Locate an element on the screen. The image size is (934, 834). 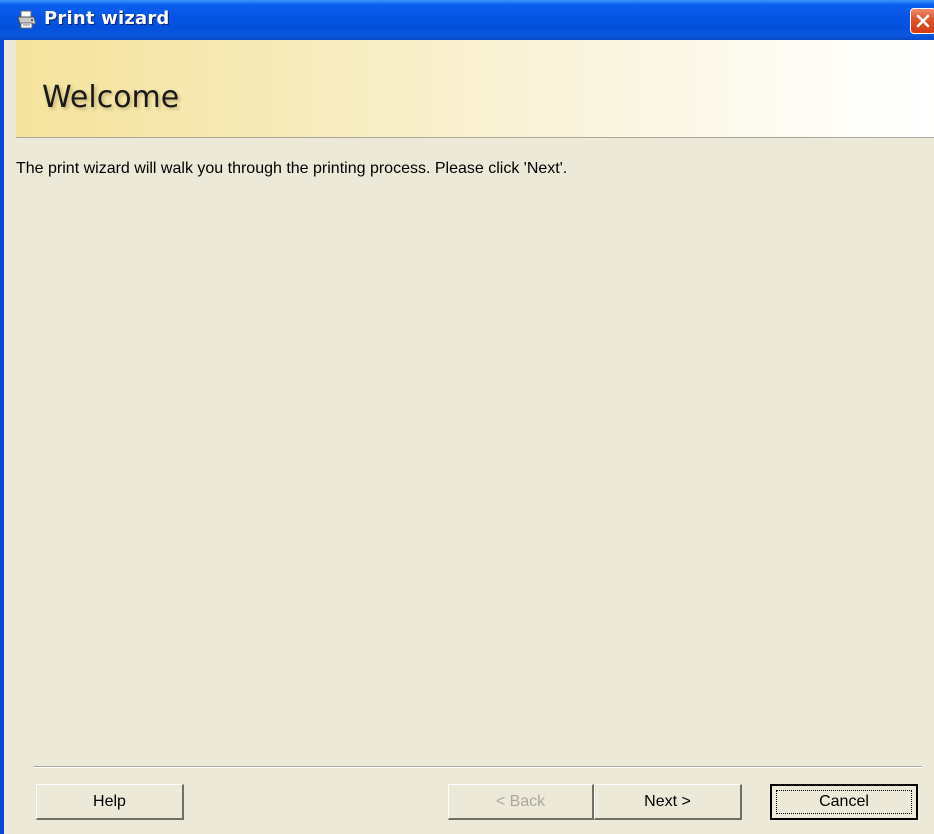
help-button-label: Help is located at coordinates (109, 801).